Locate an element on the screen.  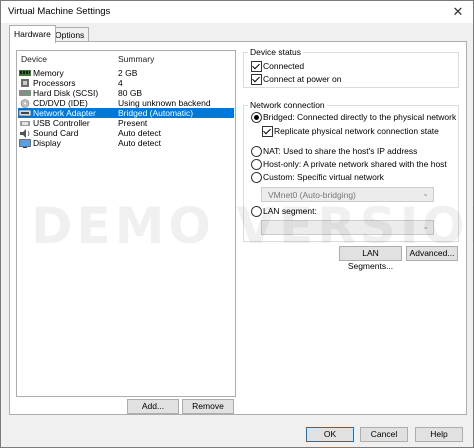
device-status-title: Device status is located at coordinates (276, 52).